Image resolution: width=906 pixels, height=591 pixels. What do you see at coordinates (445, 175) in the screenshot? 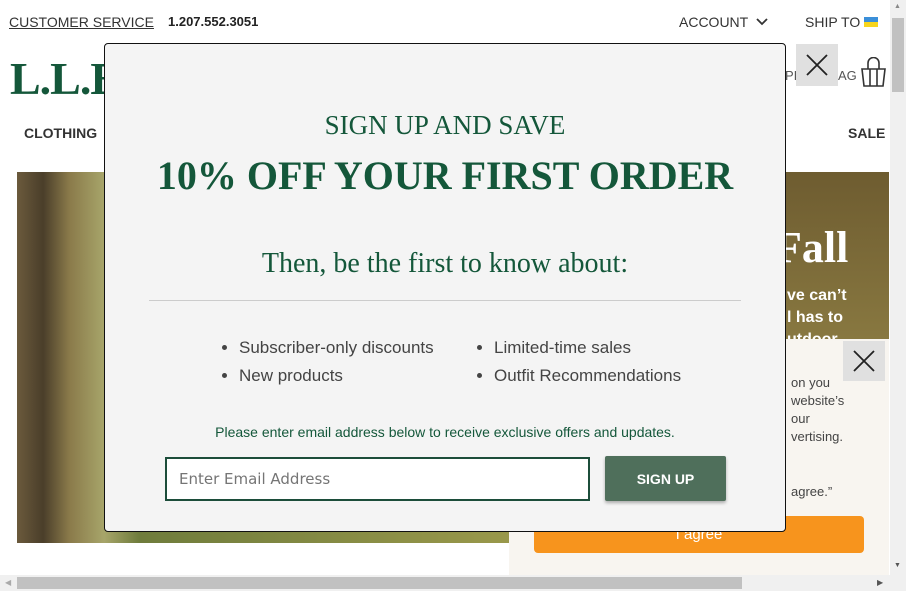
I see `modal-offer: 10% OFF YOUR FIRST ORDER` at bounding box center [445, 175].